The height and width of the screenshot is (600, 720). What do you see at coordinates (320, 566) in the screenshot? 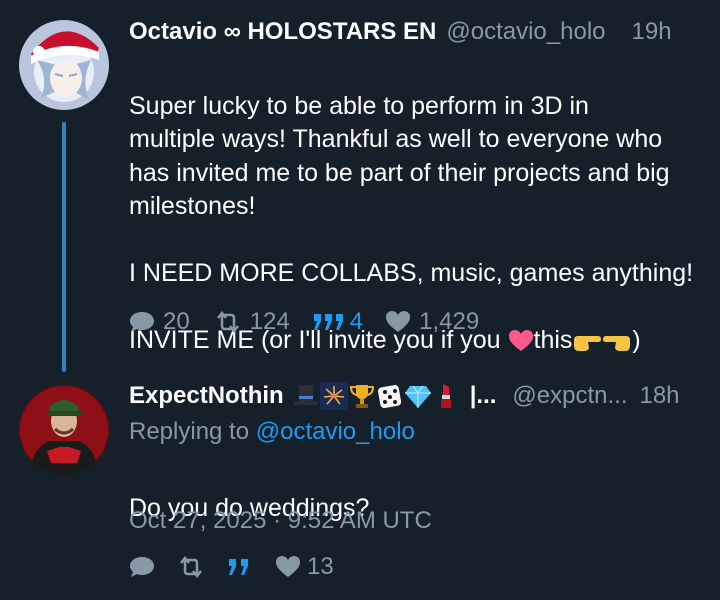
I see `like-count: 13` at bounding box center [320, 566].